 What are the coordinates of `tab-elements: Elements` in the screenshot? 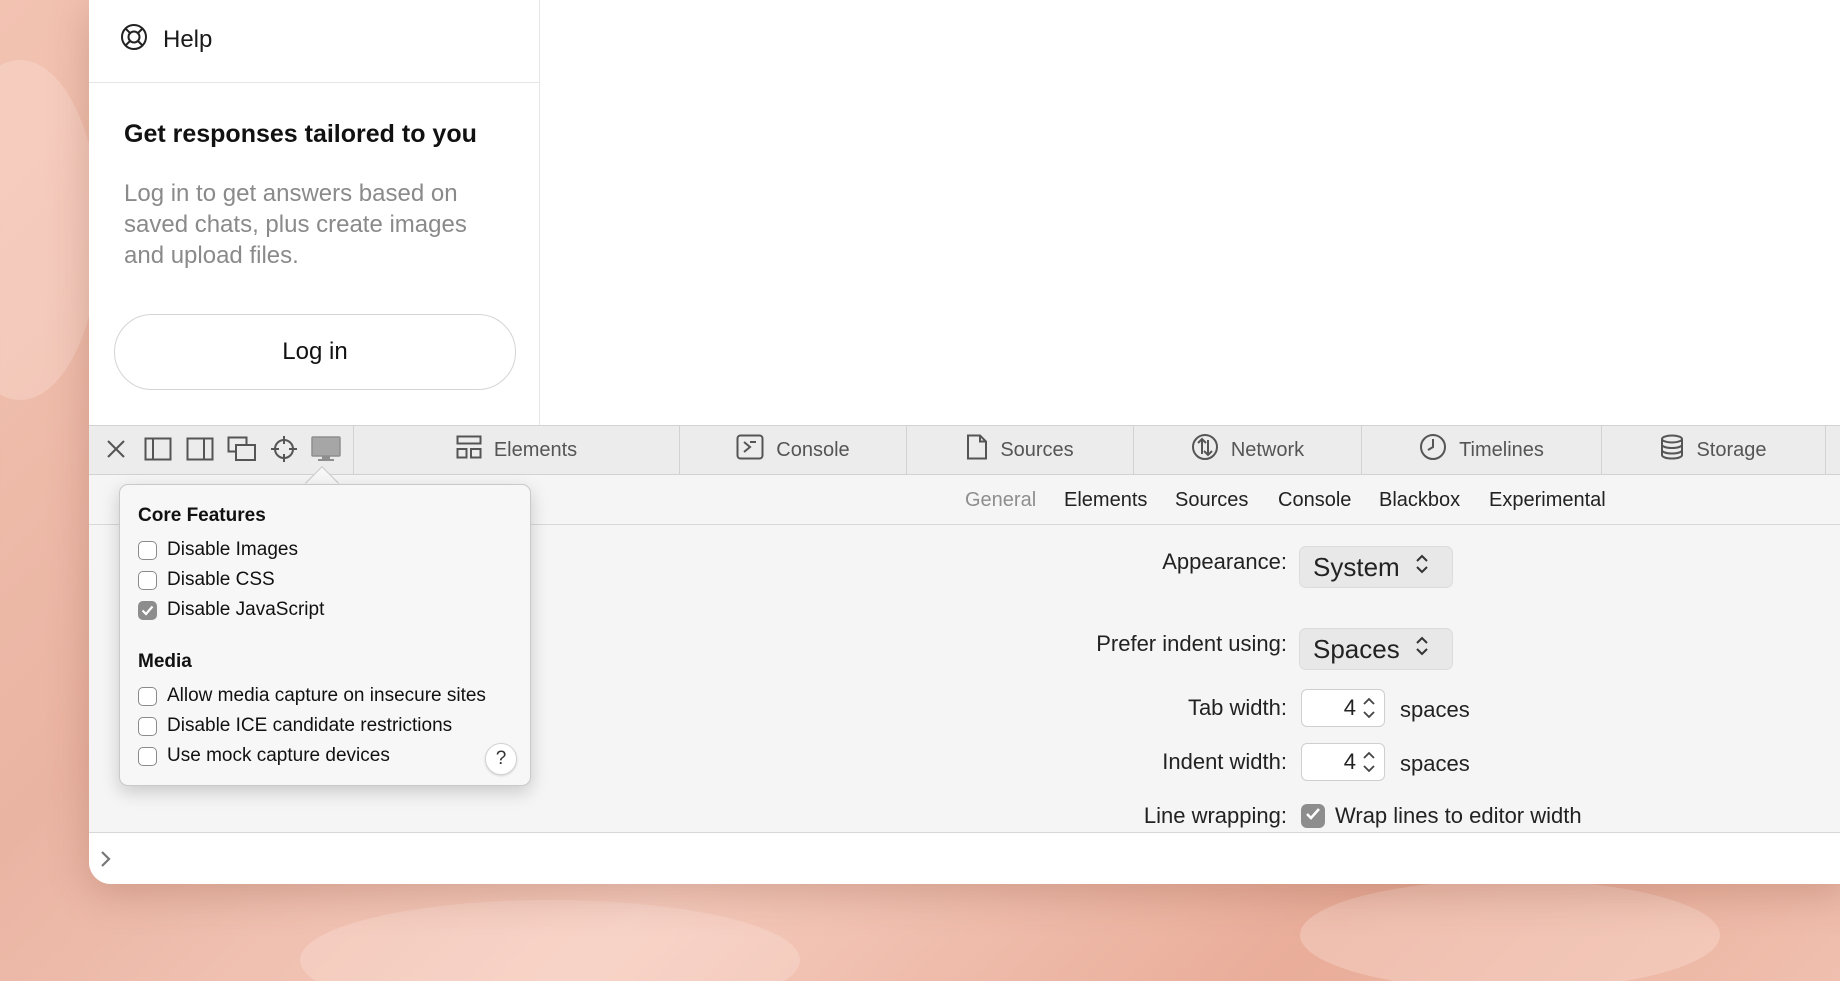 It's located at (517, 450).